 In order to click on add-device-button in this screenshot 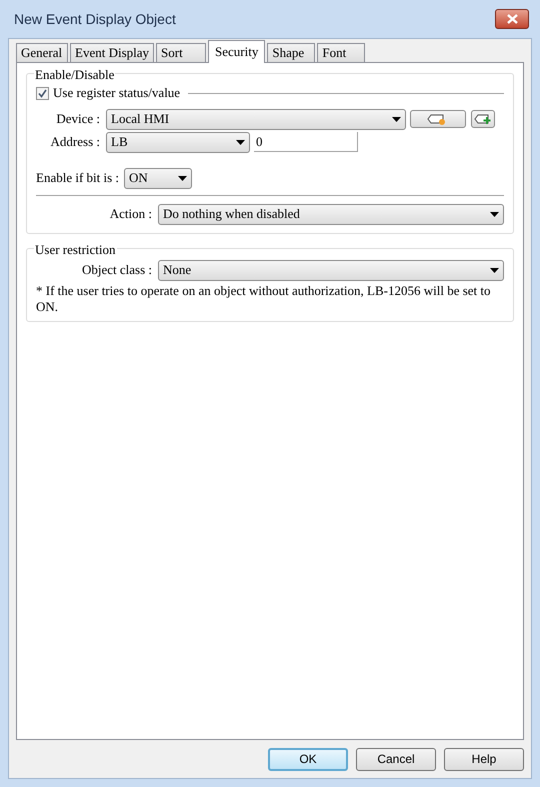, I will do `click(483, 119)`.